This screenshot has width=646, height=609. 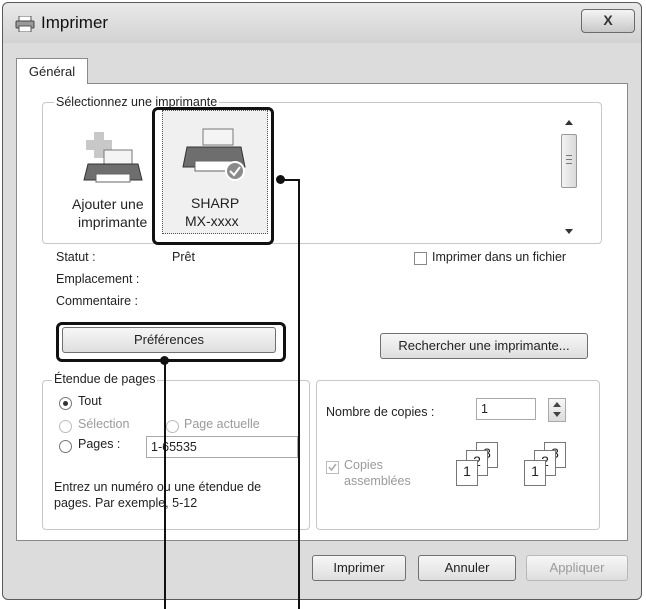 I want to click on close-button: X, so click(x=608, y=21).